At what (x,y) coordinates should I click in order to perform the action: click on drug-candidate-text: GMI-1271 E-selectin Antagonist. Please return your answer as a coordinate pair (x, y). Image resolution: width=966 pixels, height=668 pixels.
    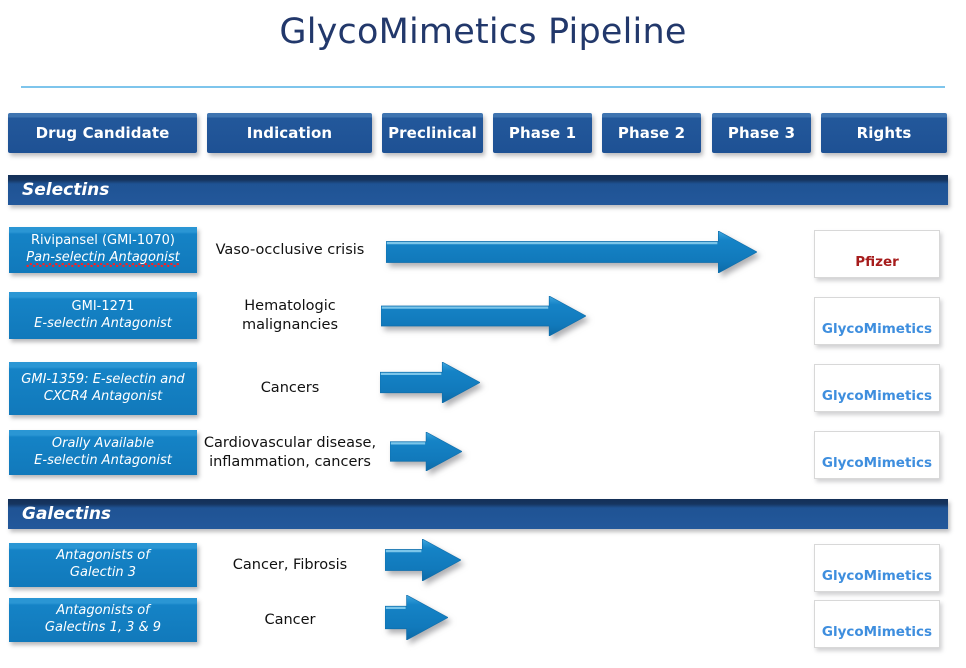
    Looking at the image, I should click on (103, 315).